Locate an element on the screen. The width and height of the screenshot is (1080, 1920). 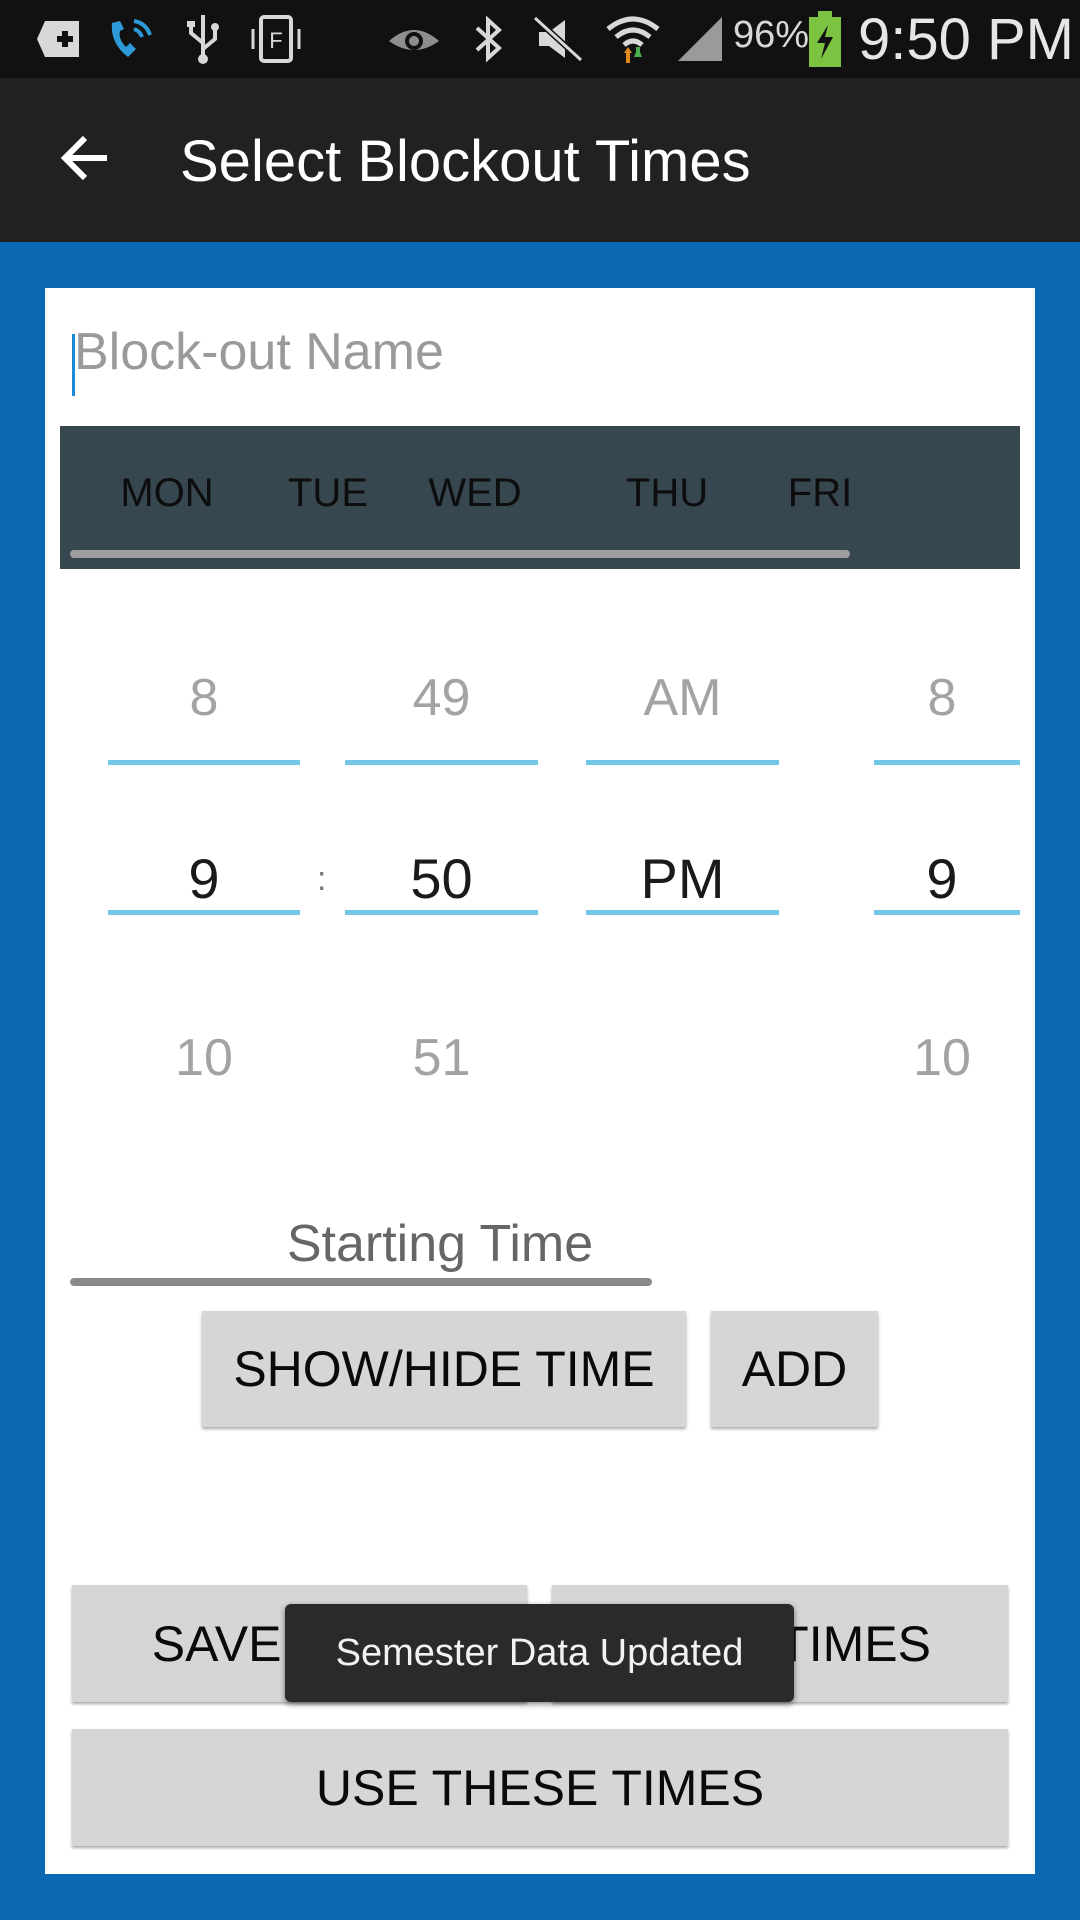
hour-next: 10 is located at coordinates (204, 1058).